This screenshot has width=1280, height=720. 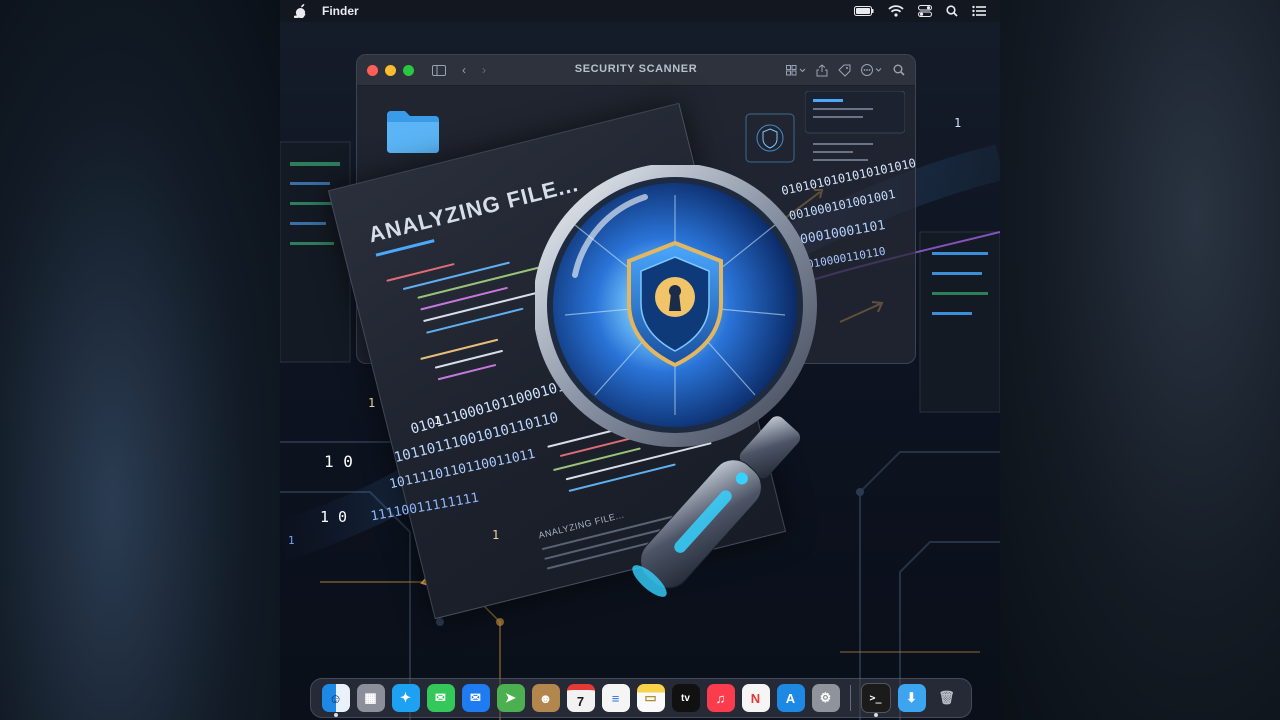 What do you see at coordinates (952, 11) in the screenshot?
I see `search-icon` at bounding box center [952, 11].